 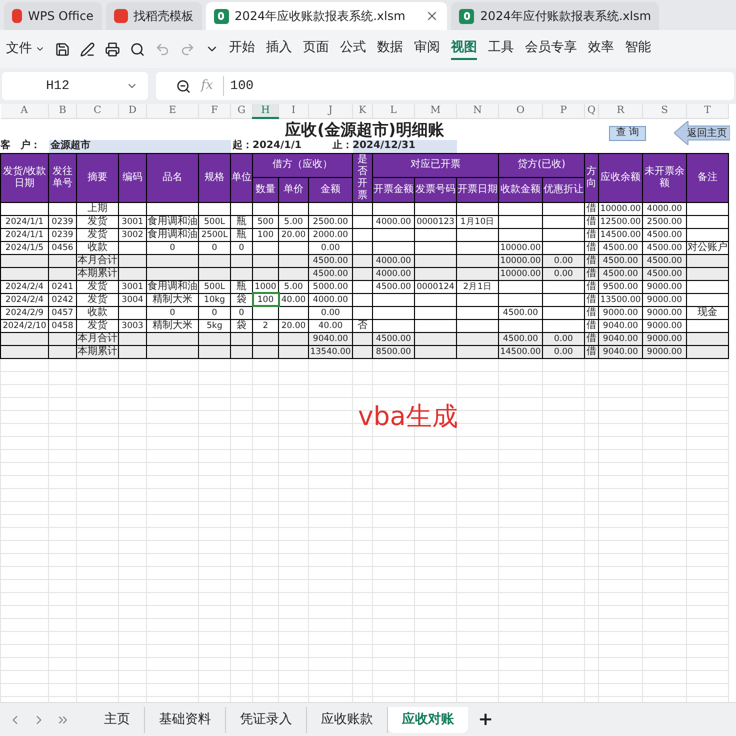 I want to click on ribbon-tab: 页面, so click(x=316, y=49).